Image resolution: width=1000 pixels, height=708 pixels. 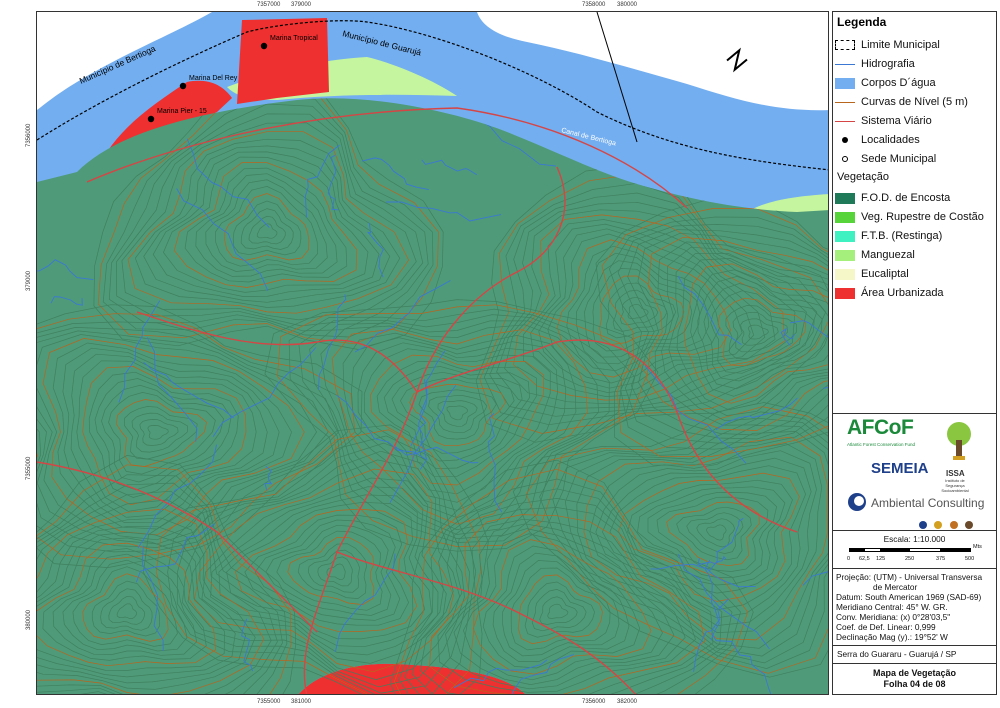 What do you see at coordinates (970, 559) in the screenshot?
I see `scale-tick: 500` at bounding box center [970, 559].